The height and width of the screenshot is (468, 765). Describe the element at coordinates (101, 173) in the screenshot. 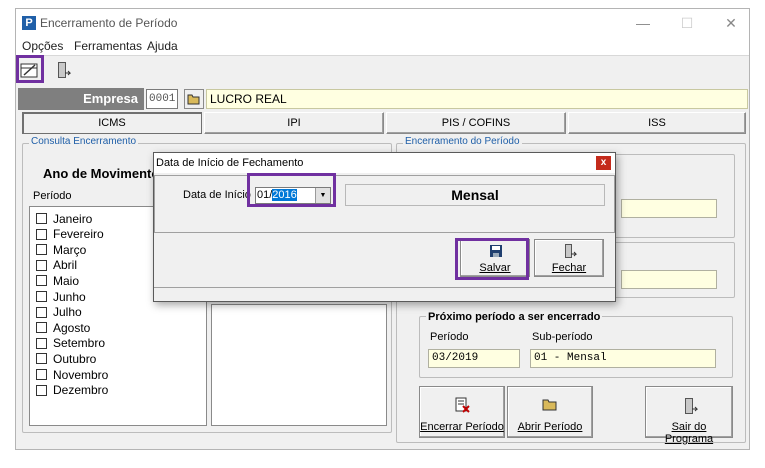

I see `ano-label: Ano de Movimento` at that location.